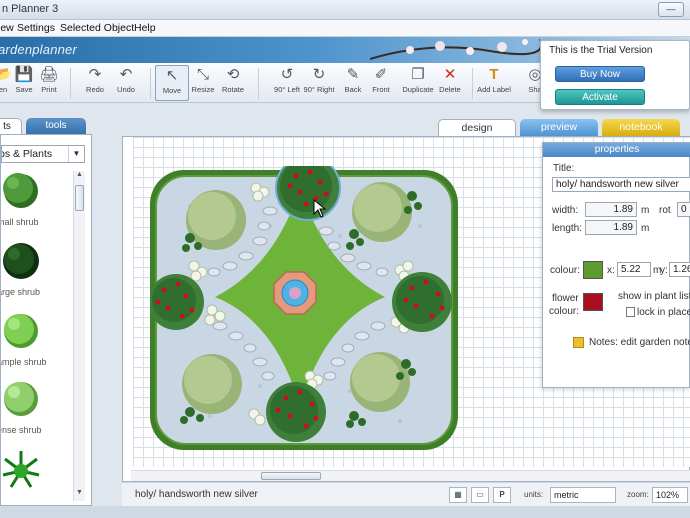 This screenshot has height=518, width=690. What do you see at coordinates (458, 495) in the screenshot?
I see `grid-view-icon: ▦` at bounding box center [458, 495].